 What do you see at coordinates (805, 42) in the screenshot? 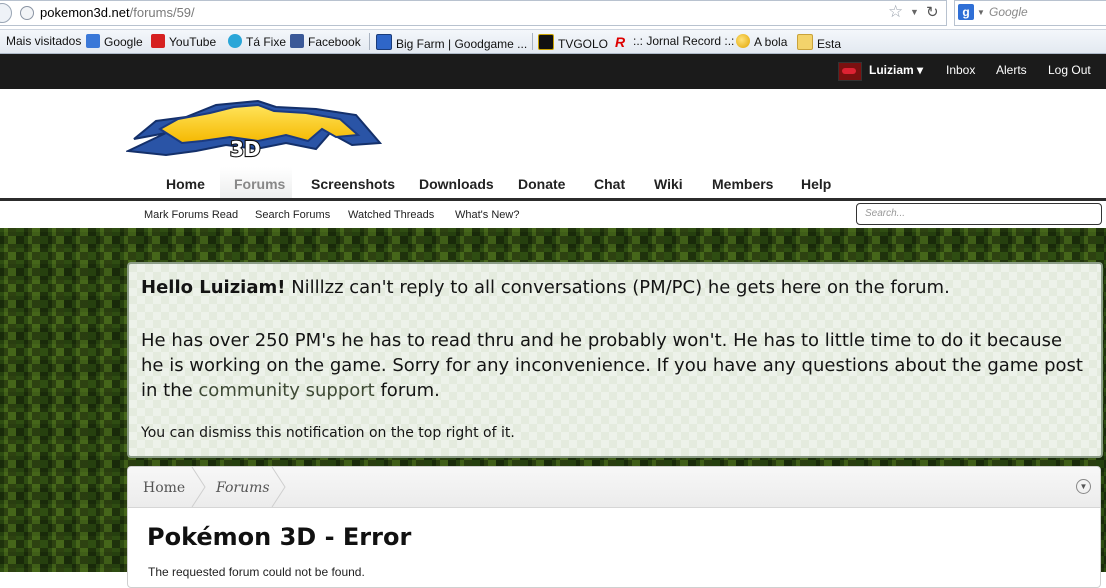
I see `folder-icon` at bounding box center [805, 42].